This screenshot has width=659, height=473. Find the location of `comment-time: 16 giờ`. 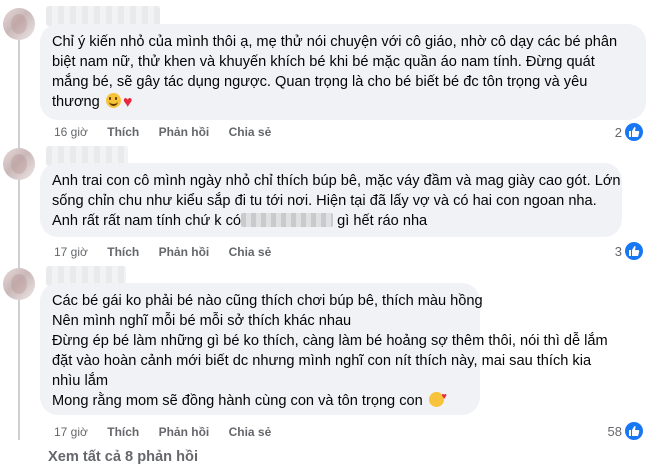

comment-time: 16 giờ is located at coordinates (71, 132).